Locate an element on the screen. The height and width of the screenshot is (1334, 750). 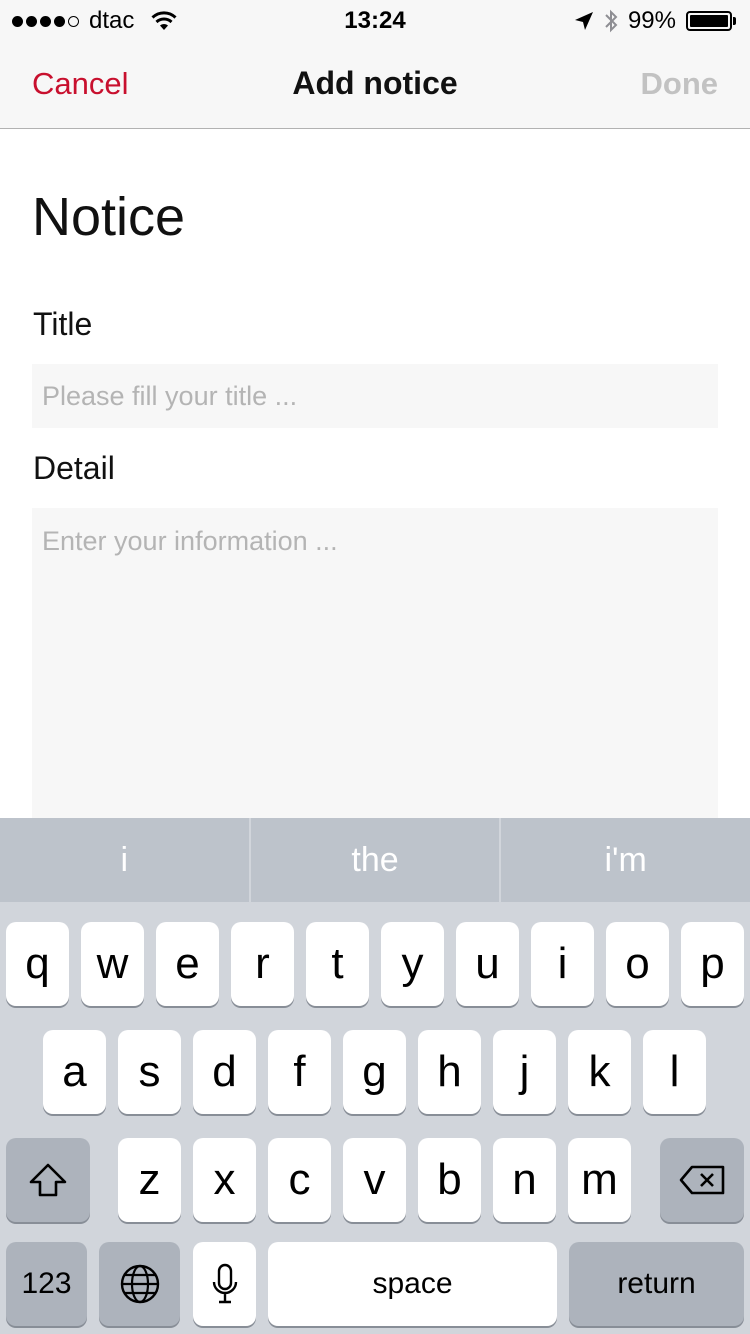
key-a: a is located at coordinates (74, 1072).